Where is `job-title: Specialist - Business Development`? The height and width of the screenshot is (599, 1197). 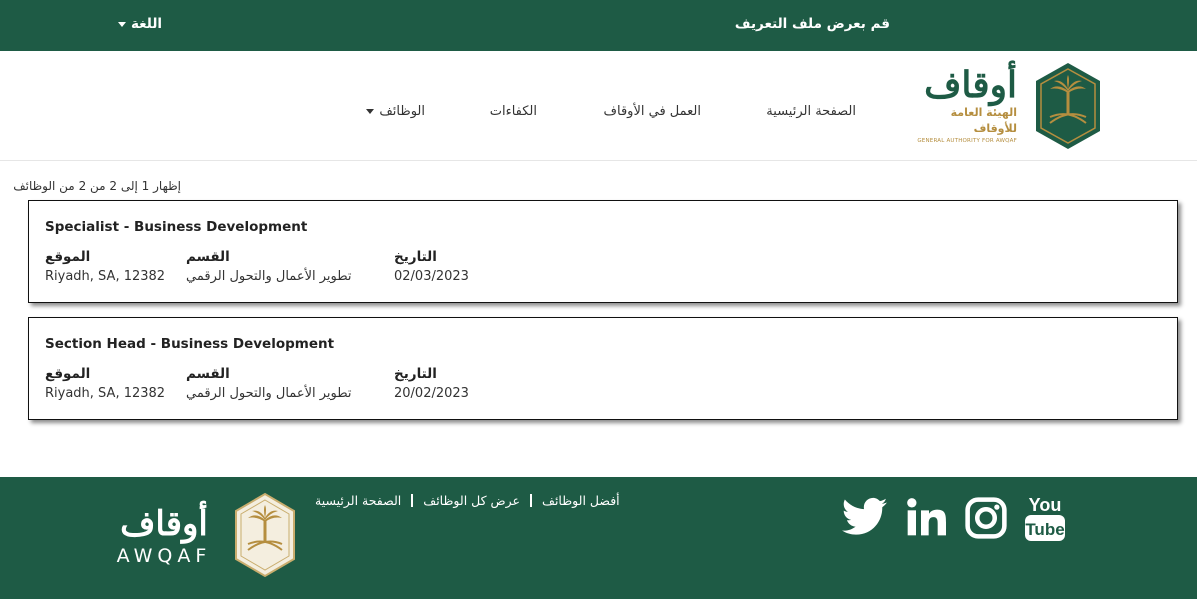
job-title: Specialist - Business Development is located at coordinates (176, 227).